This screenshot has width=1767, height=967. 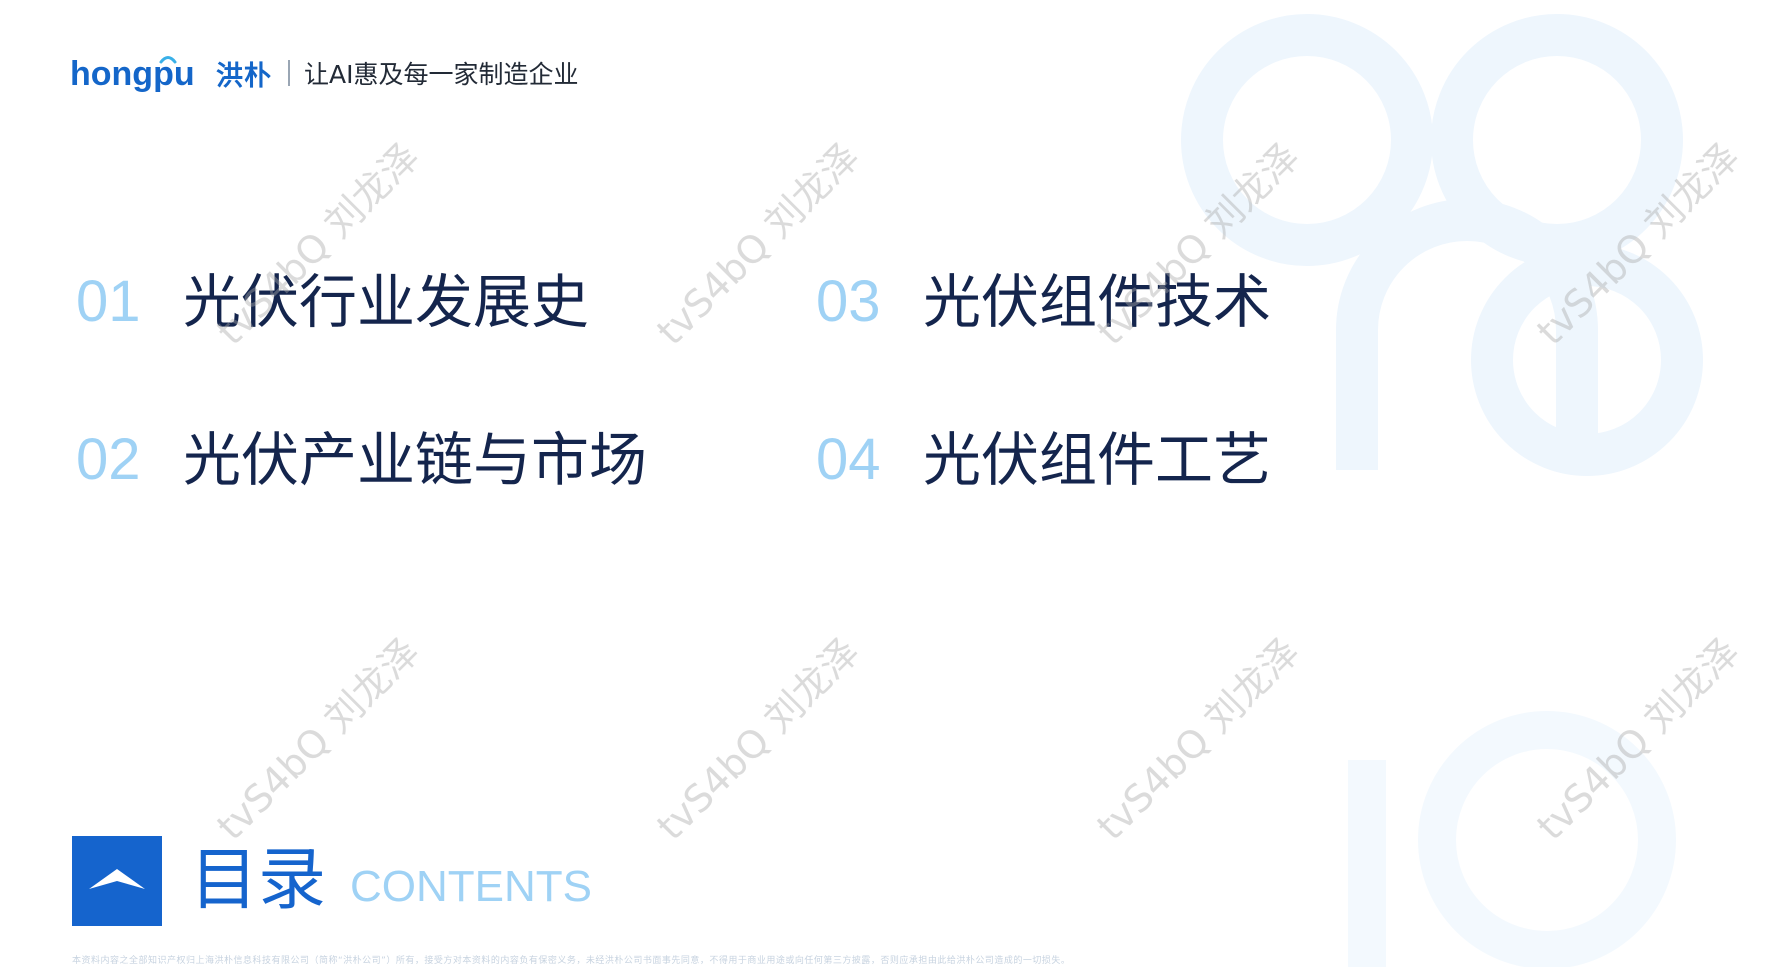 What do you see at coordinates (386, 302) in the screenshot?
I see `toc-title: 光伏行业发展史` at bounding box center [386, 302].